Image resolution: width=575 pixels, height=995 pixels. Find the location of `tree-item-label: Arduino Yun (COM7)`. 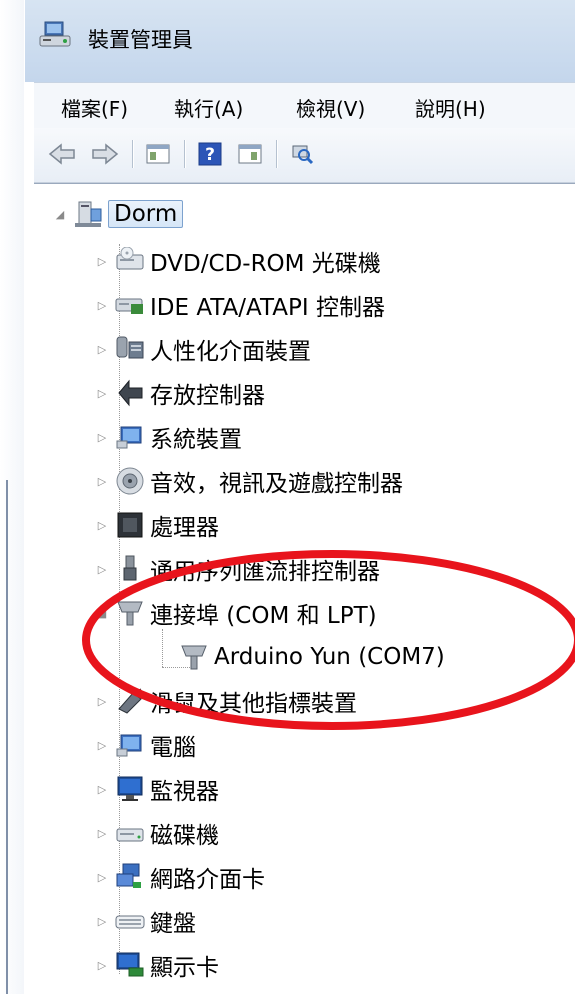

tree-item-label: Arduino Yun (COM7) is located at coordinates (329, 657).